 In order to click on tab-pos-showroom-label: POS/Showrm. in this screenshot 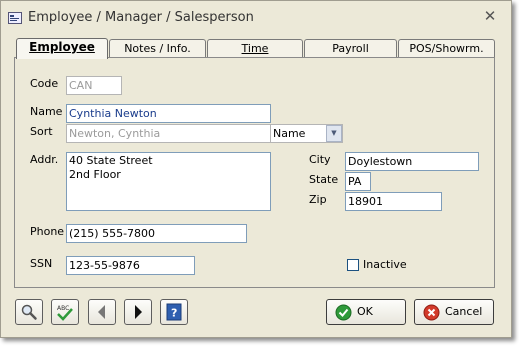, I will do `click(446, 48)`.